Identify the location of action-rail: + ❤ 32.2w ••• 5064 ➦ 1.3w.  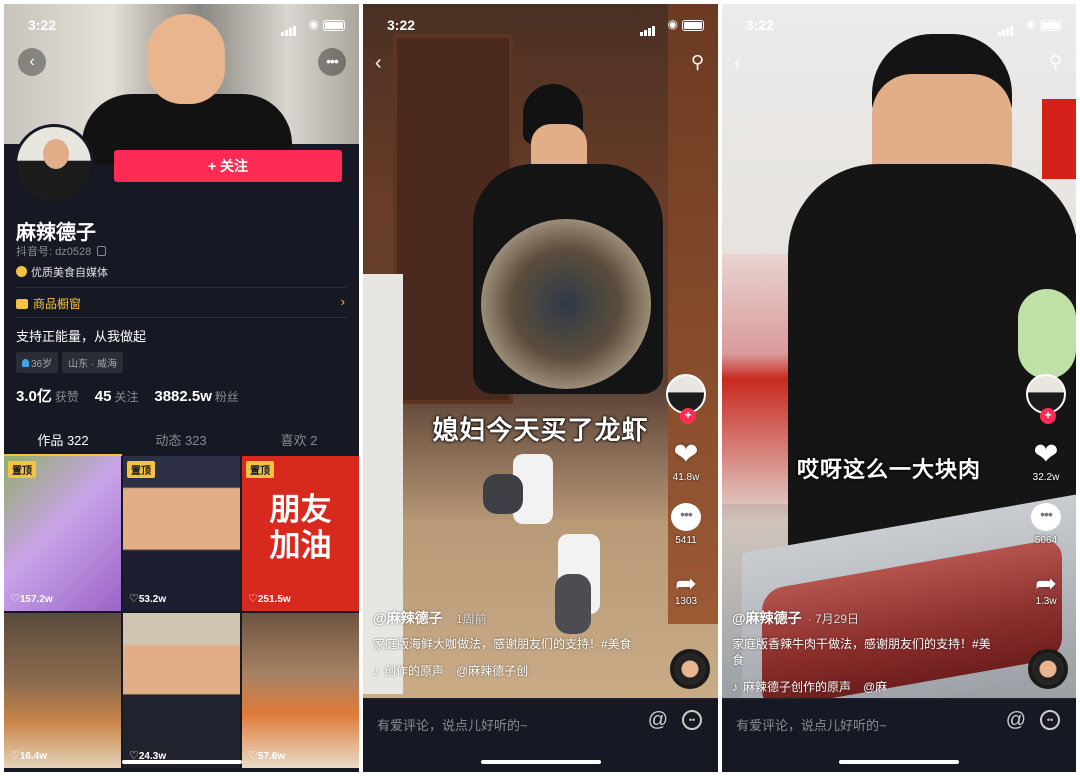
(1046, 500).